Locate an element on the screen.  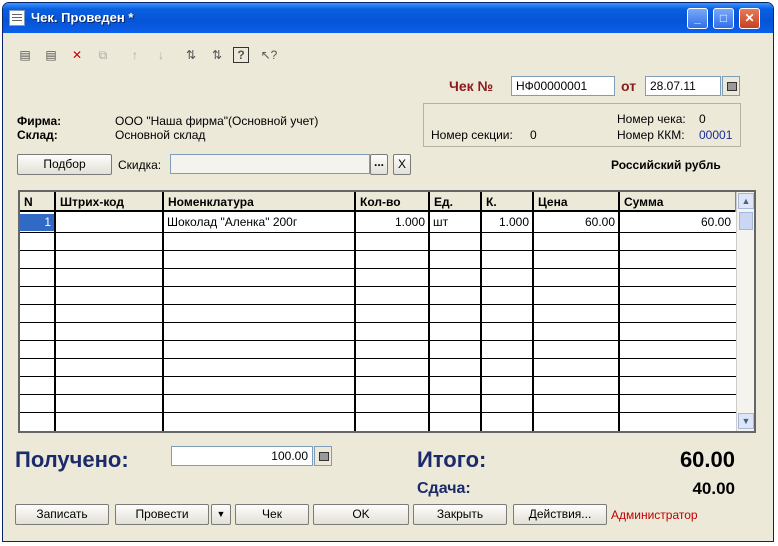
ok-button: OK is located at coordinates (361, 514).